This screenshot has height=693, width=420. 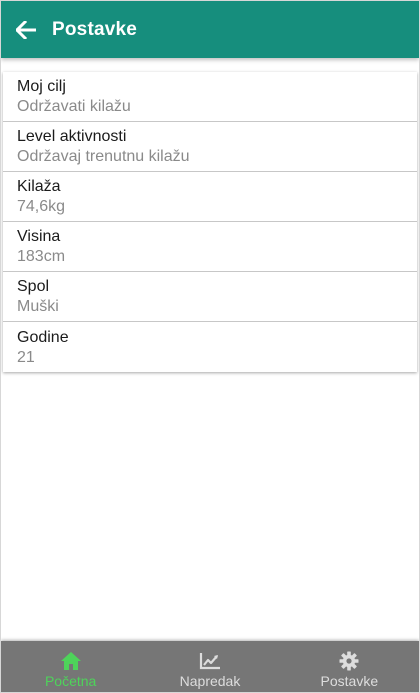 What do you see at coordinates (210, 29) in the screenshot?
I see `app-bar: Postavke` at bounding box center [210, 29].